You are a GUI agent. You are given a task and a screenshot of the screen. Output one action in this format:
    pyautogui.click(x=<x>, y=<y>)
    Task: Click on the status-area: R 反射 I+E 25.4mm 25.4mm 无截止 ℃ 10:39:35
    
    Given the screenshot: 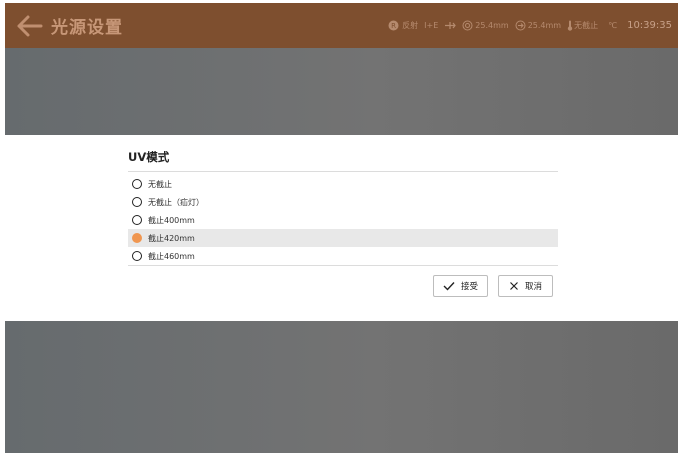 What is the action you would take?
    pyautogui.click(x=530, y=25)
    